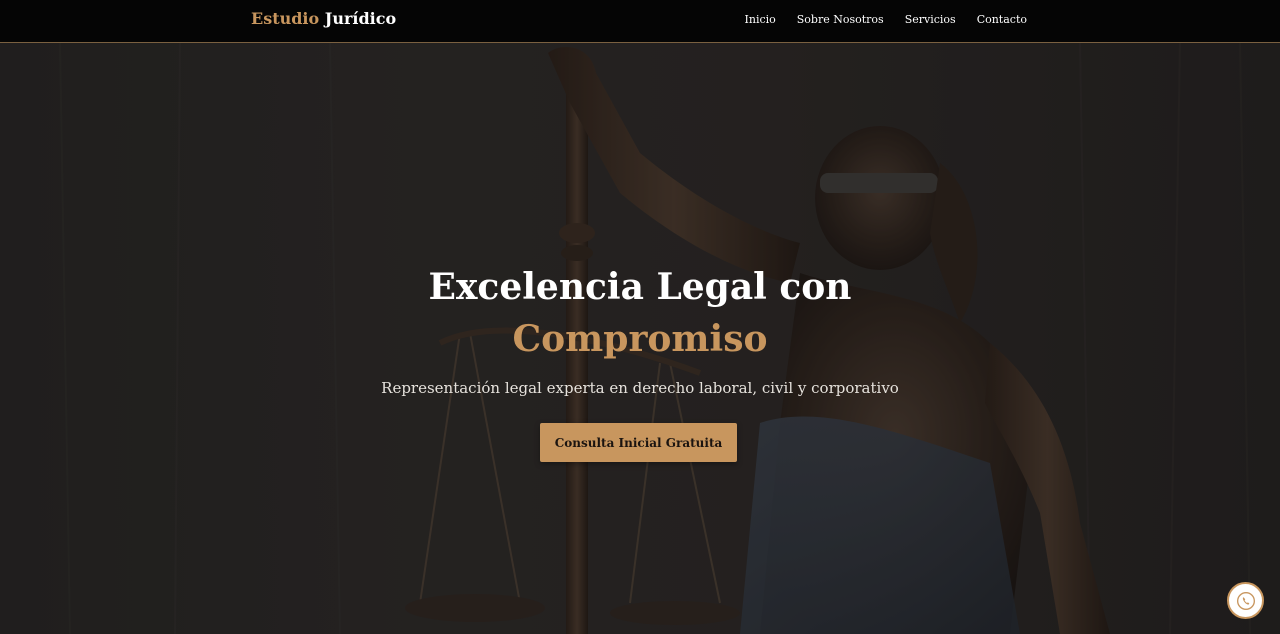  I want to click on nav-link-inicio: Inicio, so click(760, 19).